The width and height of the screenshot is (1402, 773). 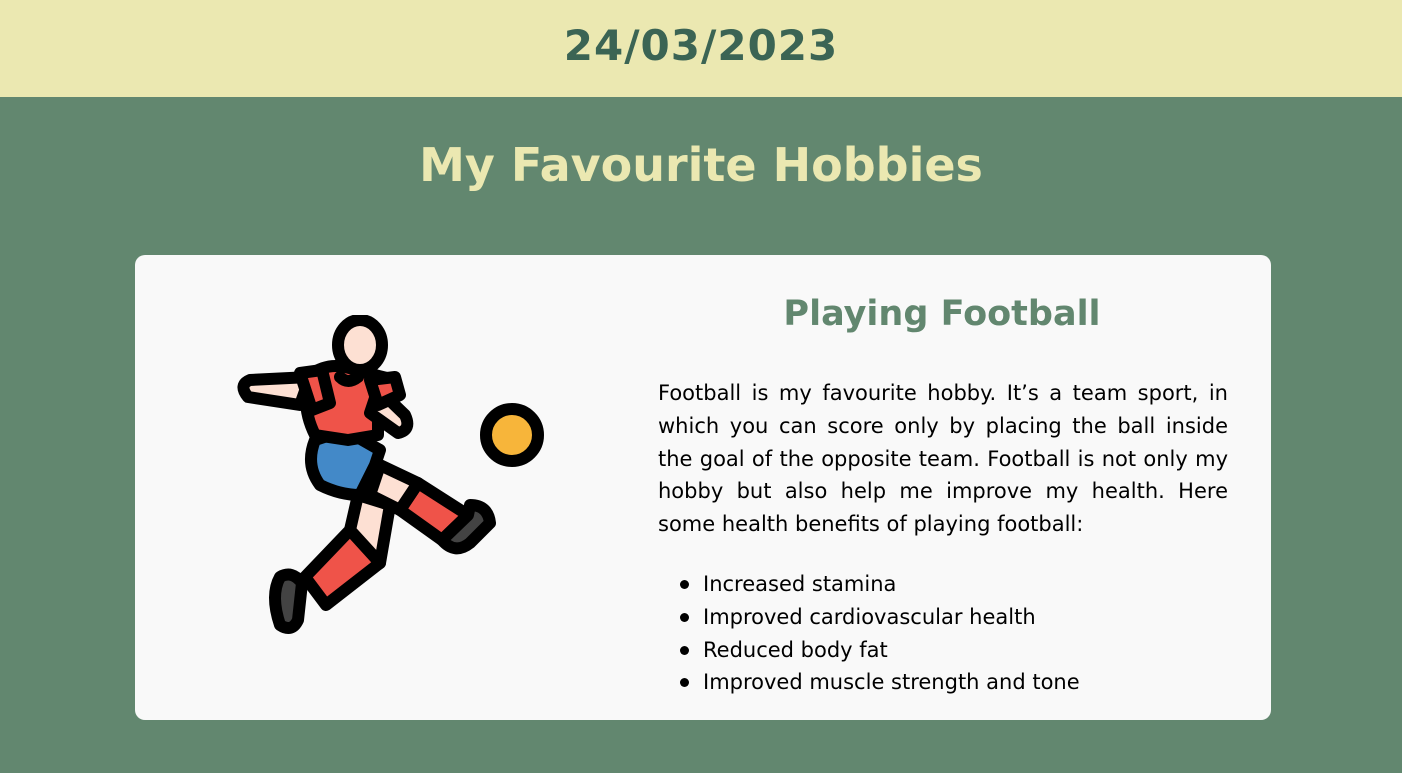 I want to click on football-player-icon, so click(x=390, y=474).